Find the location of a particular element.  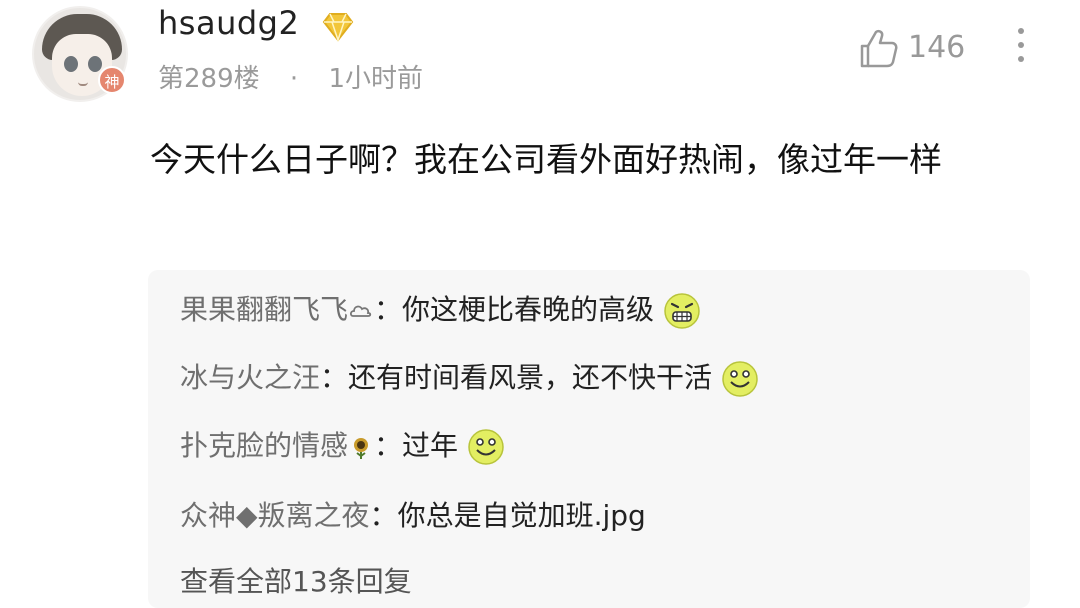

reply-text: 你总是自觉加班.jpg is located at coordinates (521, 515).